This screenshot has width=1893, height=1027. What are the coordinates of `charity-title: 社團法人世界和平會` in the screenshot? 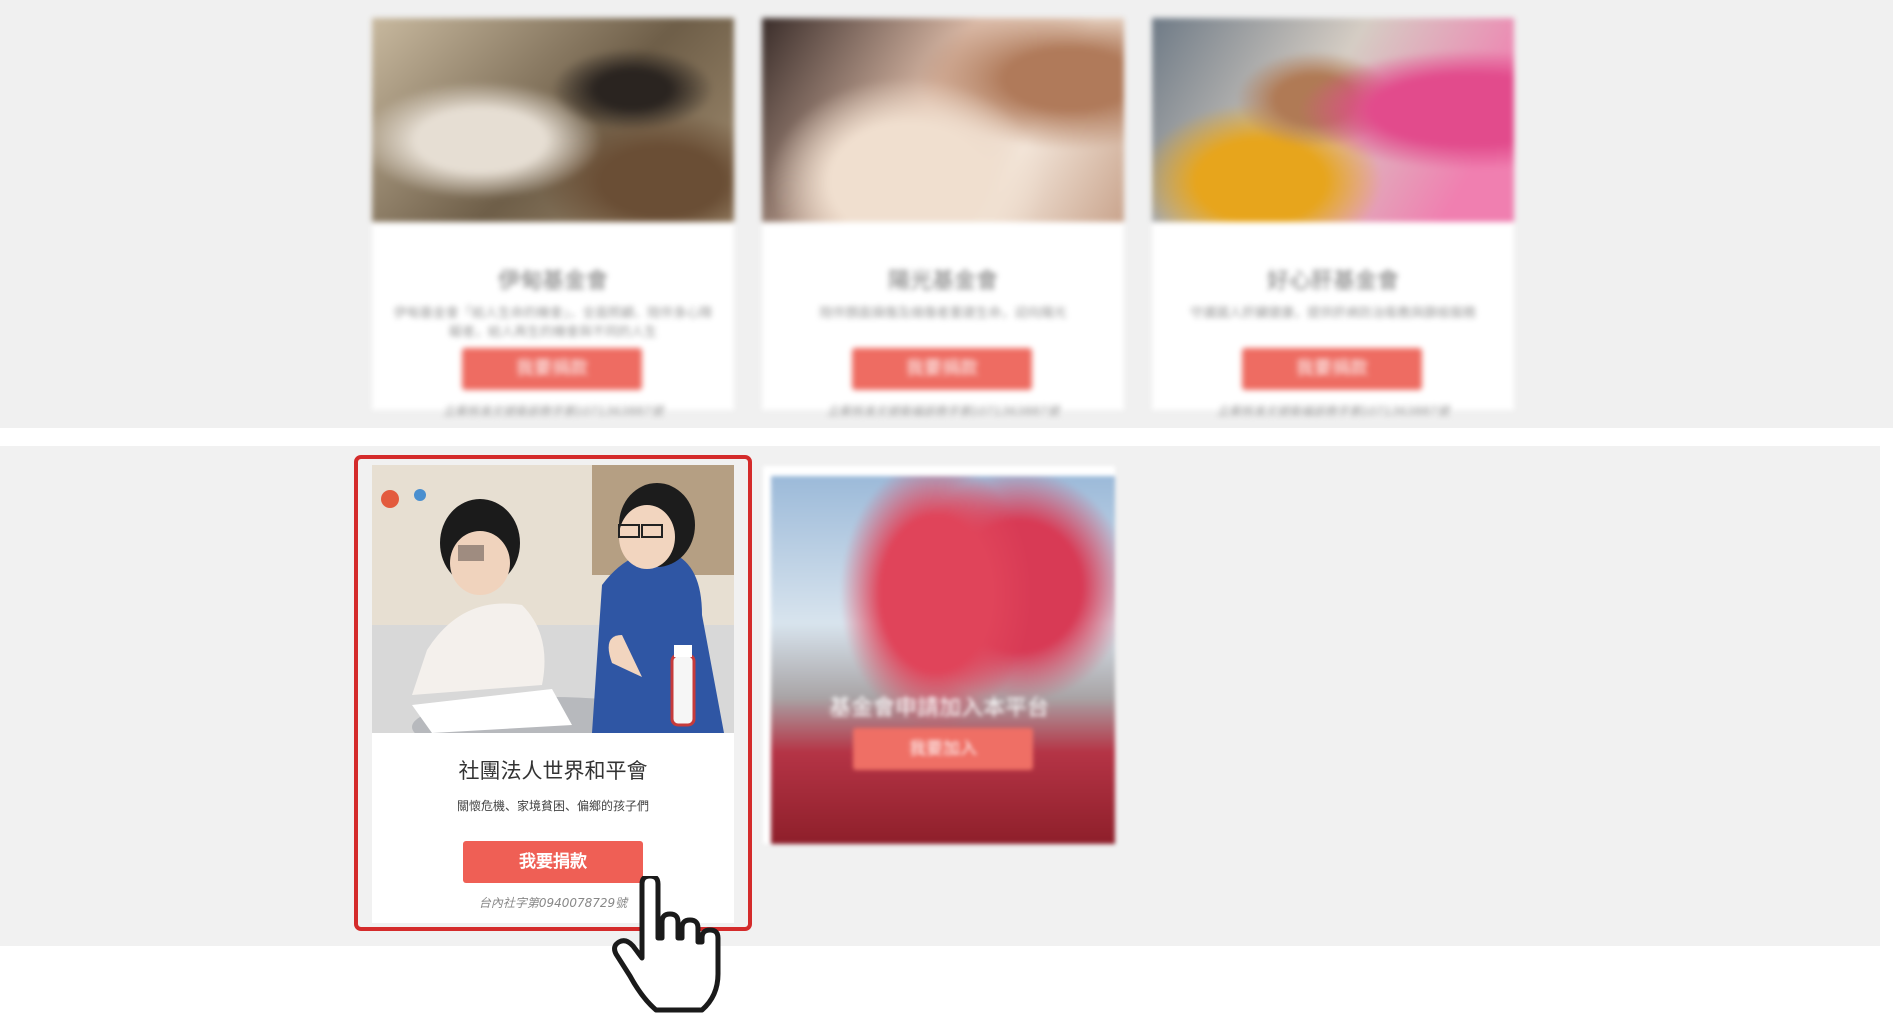 It's located at (553, 771).